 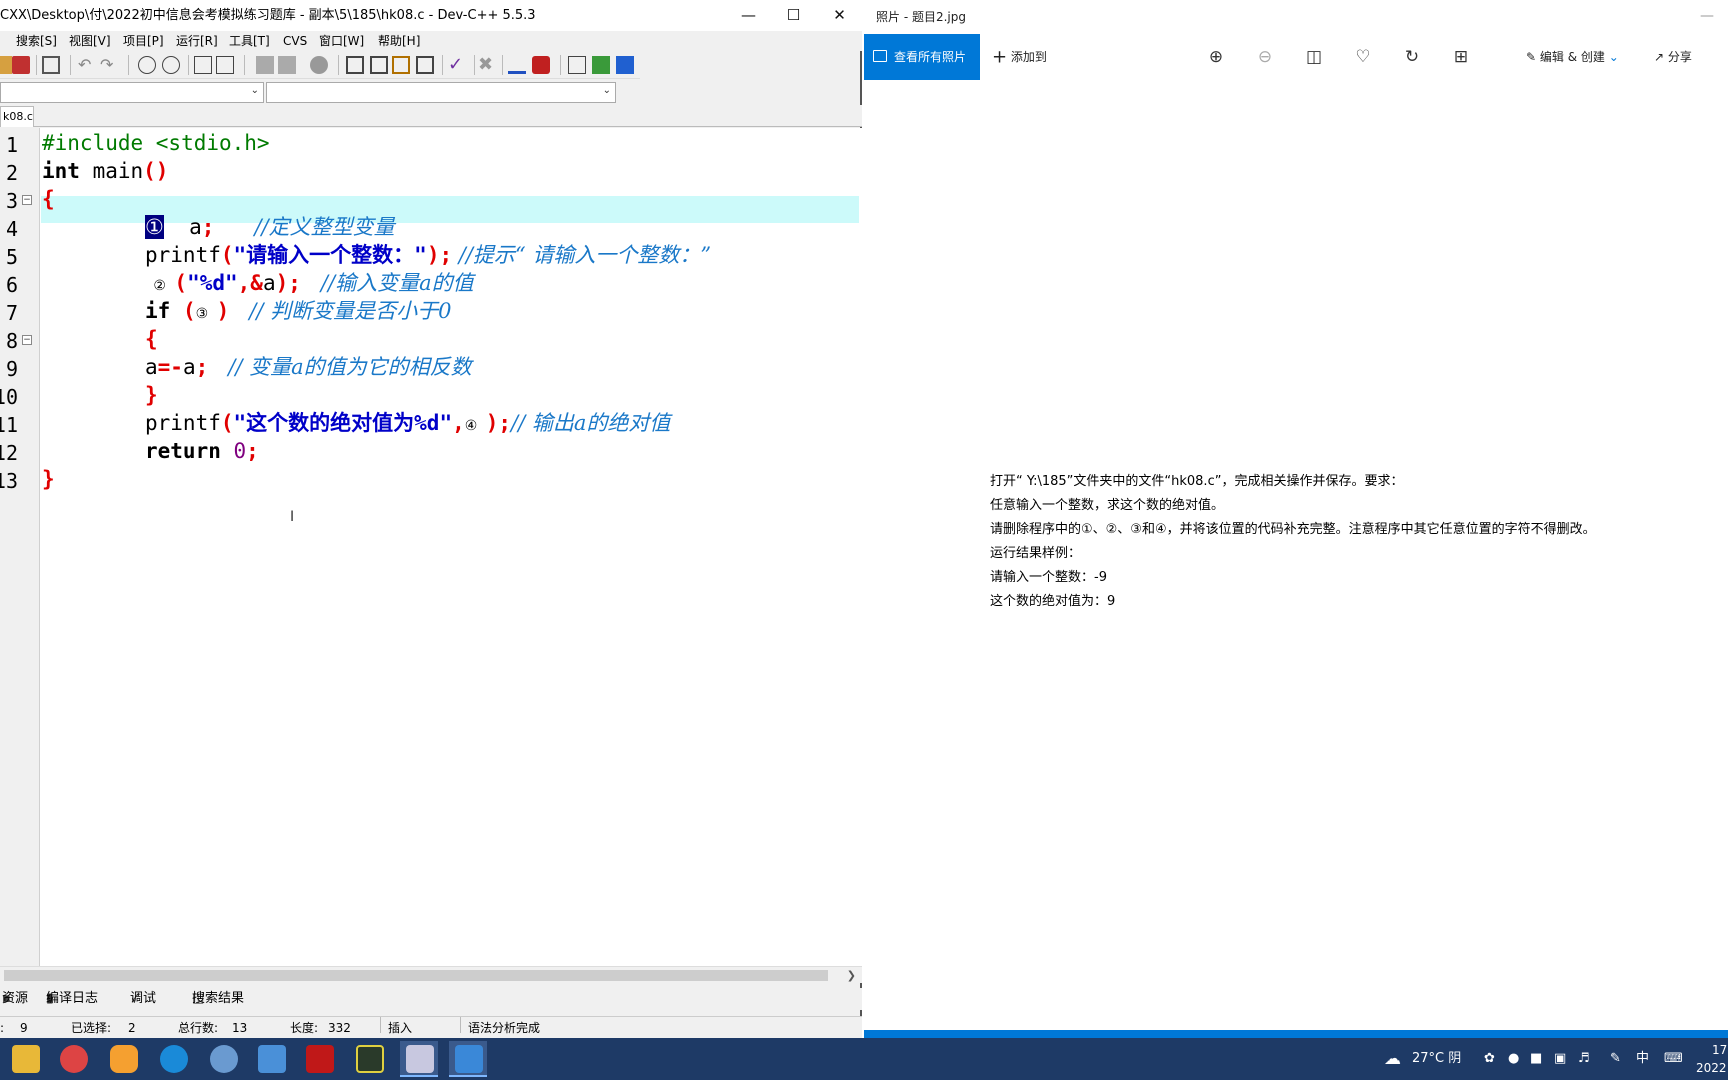 I want to click on scroll-right-icon: ❯, so click(x=851, y=975).